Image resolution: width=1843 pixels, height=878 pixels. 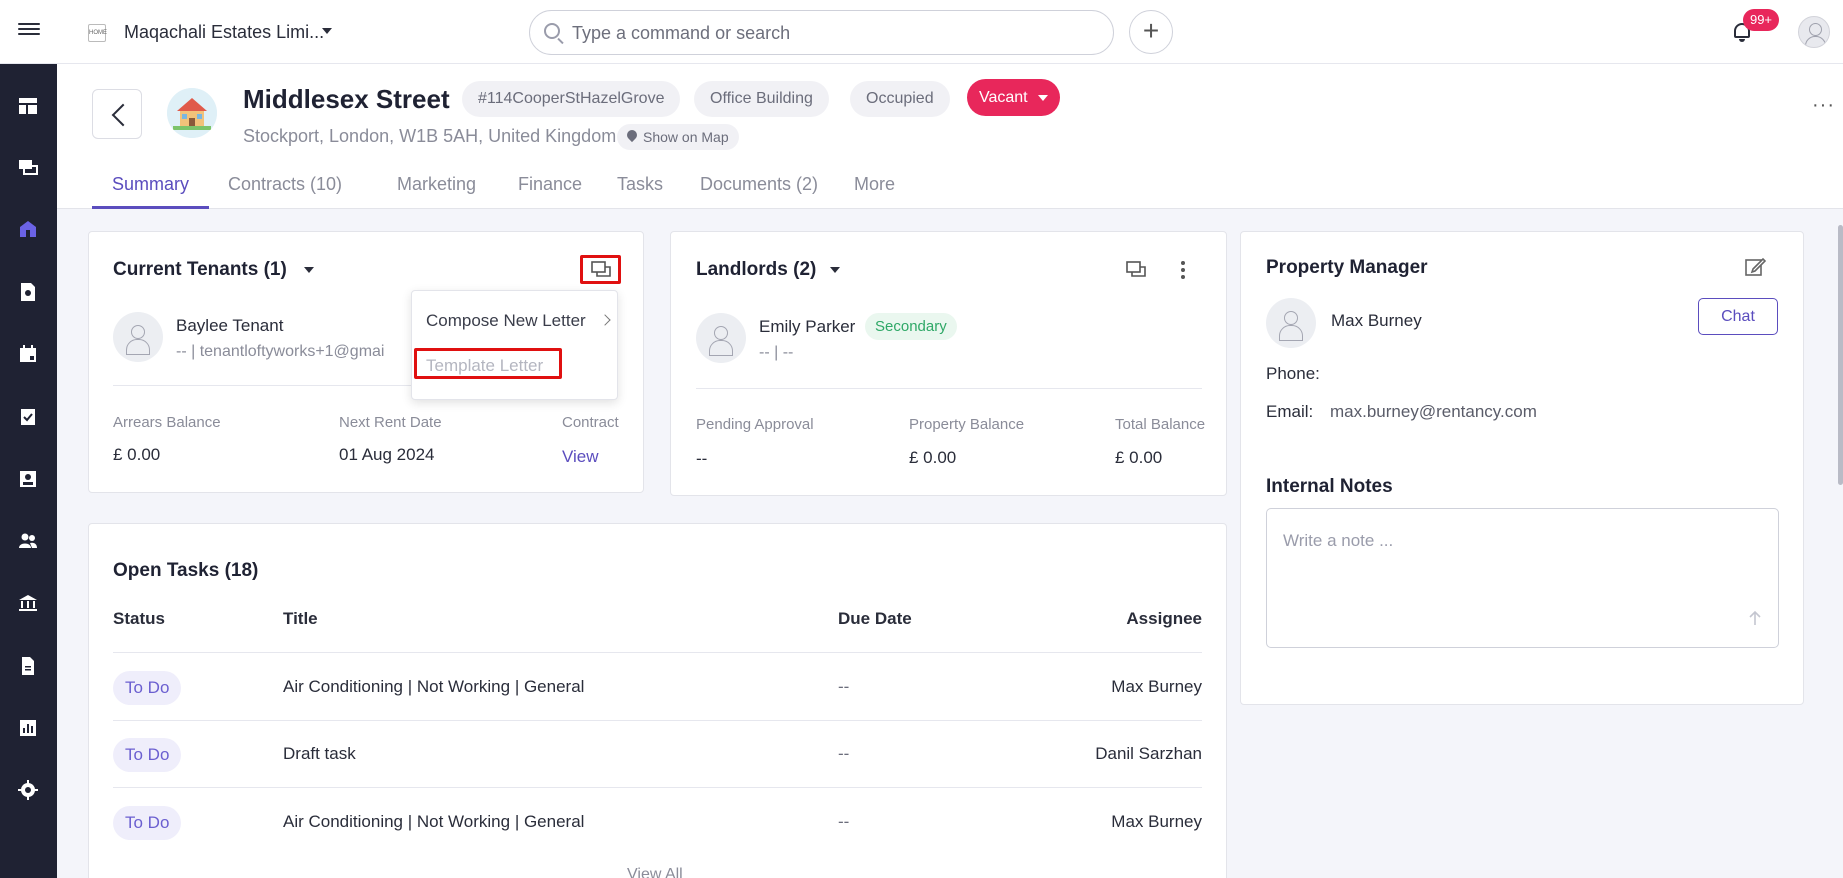 I want to click on sidebar-item-calendar, so click(x=28, y=354).